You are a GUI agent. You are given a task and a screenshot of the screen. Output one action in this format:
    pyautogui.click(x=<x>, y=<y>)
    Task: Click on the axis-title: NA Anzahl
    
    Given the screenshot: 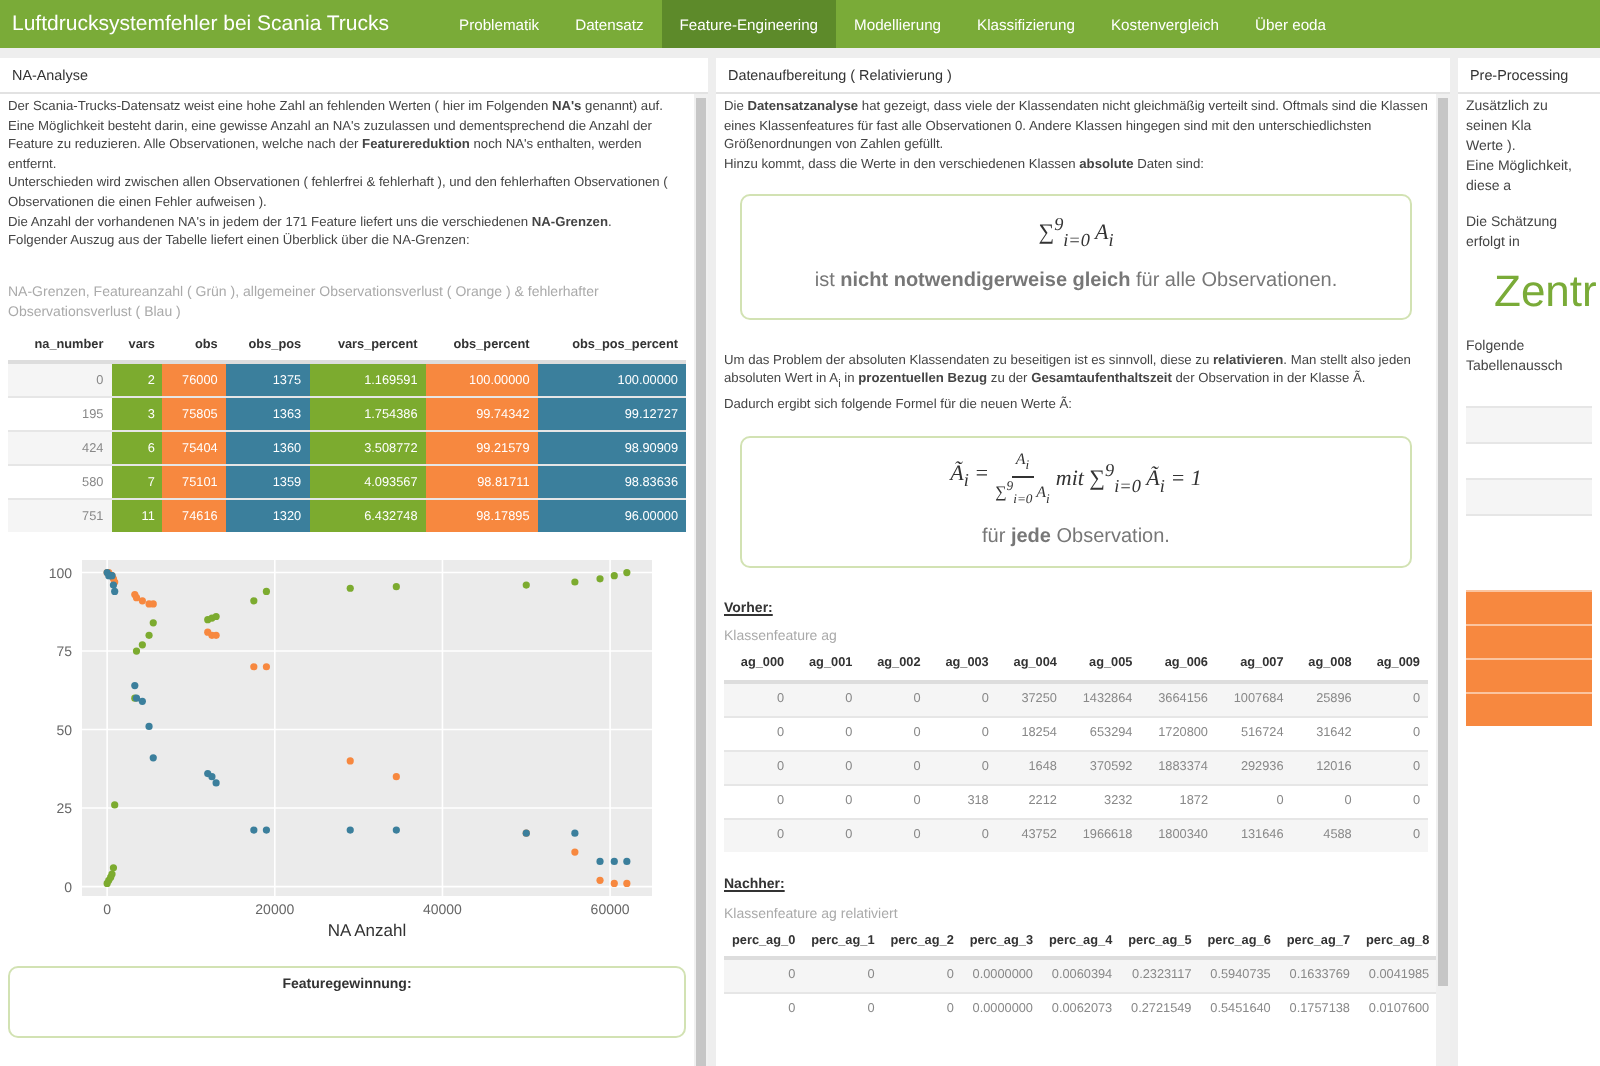 What is the action you would take?
    pyautogui.click(x=366, y=930)
    